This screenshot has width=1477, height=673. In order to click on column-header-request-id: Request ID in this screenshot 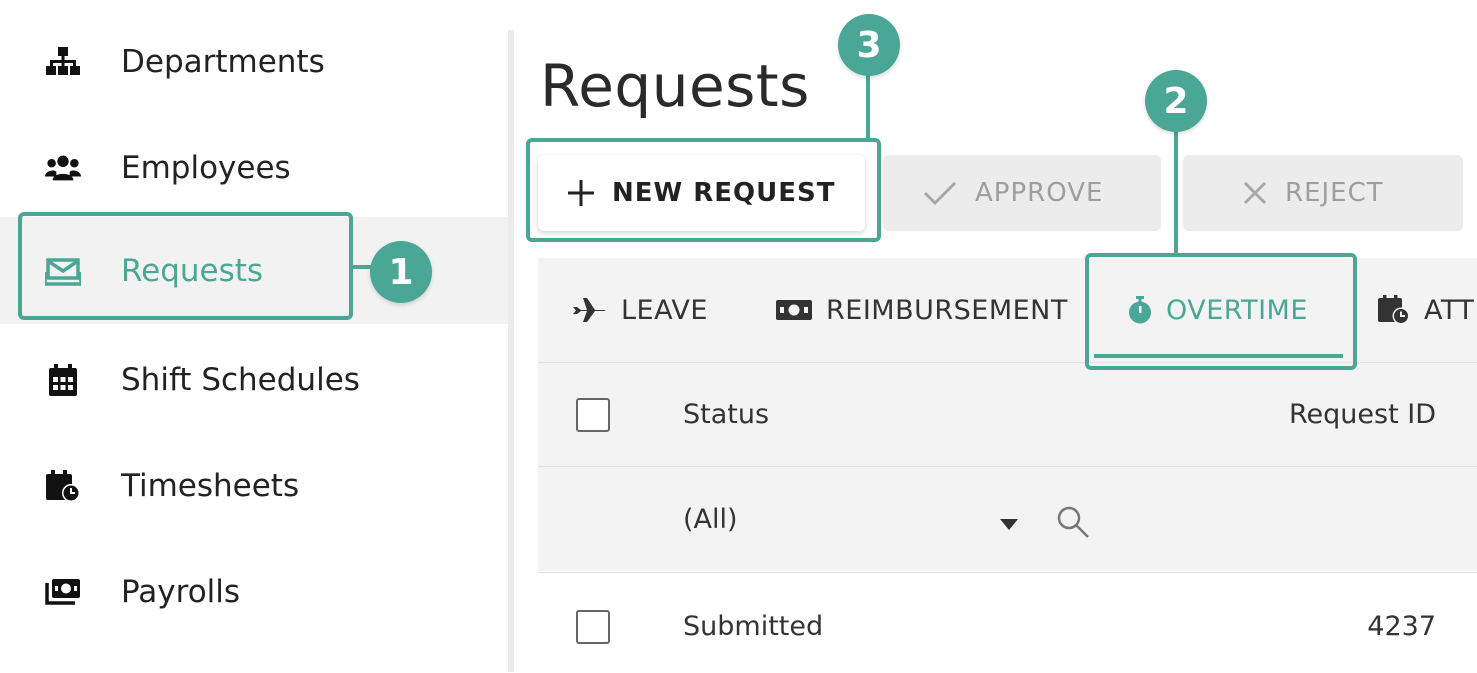, I will do `click(1362, 414)`.